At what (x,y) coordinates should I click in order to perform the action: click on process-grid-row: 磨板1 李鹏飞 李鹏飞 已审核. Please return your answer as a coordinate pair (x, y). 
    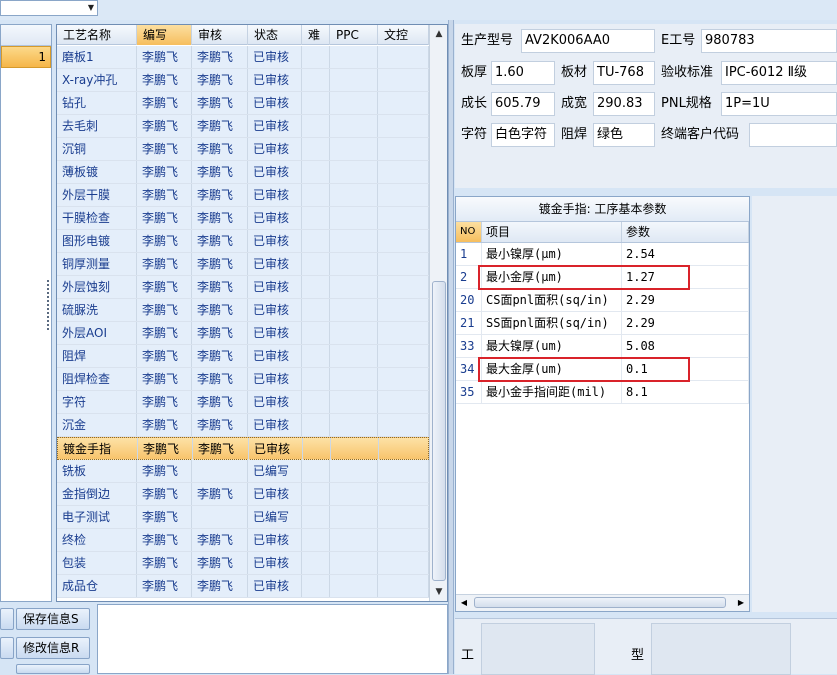
    Looking at the image, I should click on (243, 57).